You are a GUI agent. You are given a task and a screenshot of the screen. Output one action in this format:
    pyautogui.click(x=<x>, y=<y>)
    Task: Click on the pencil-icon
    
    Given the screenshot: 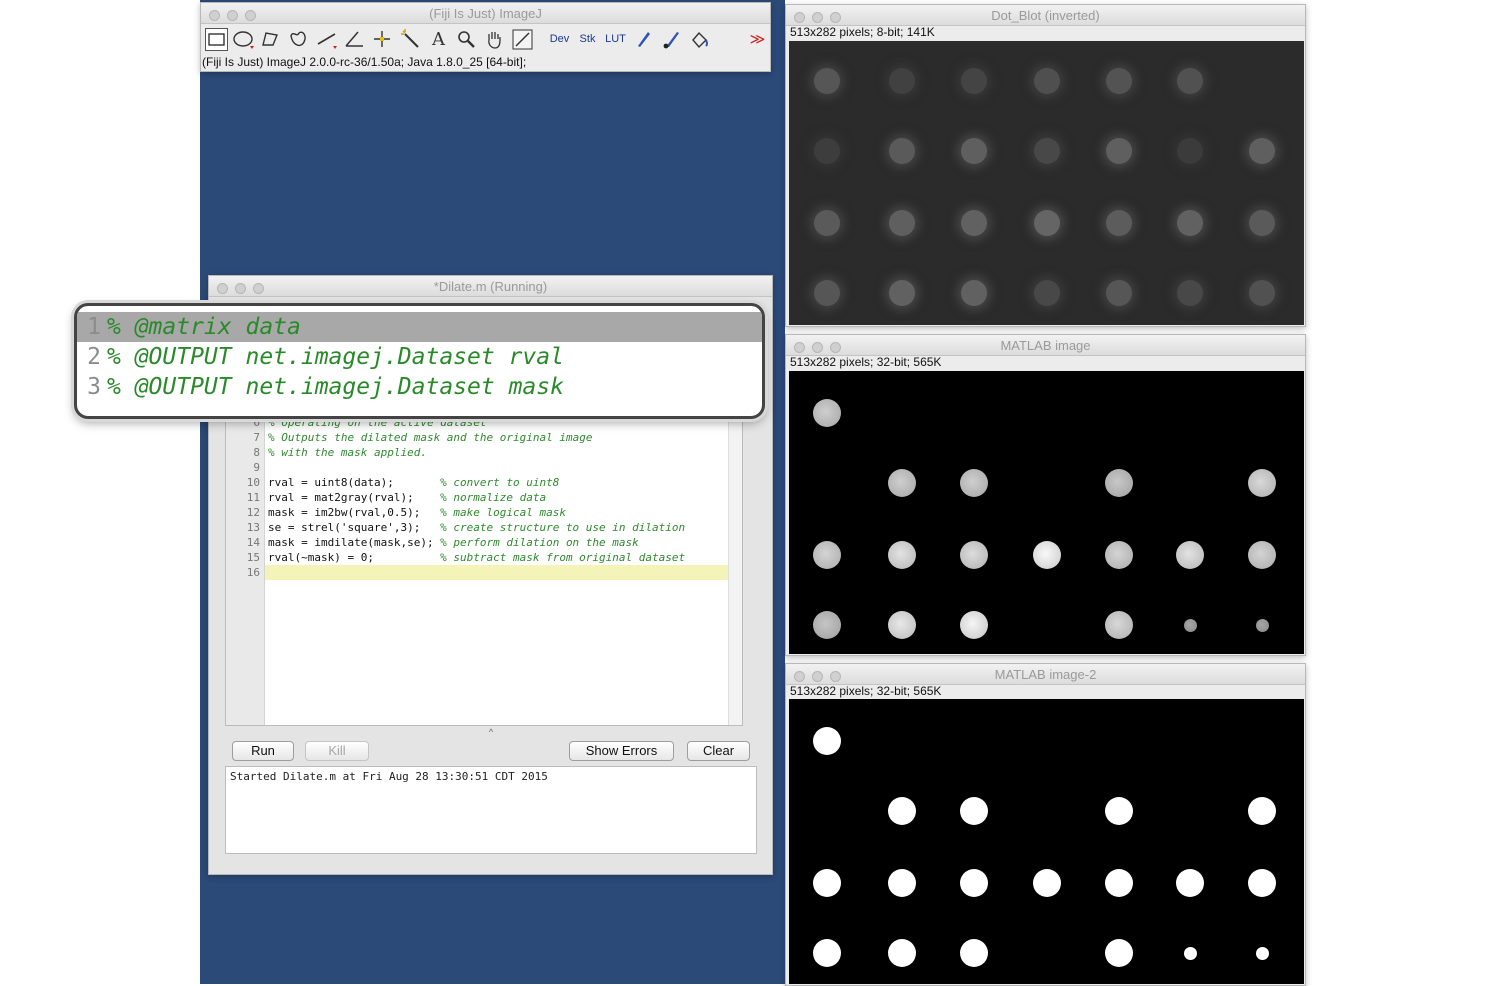 What is the action you would take?
    pyautogui.click(x=644, y=39)
    